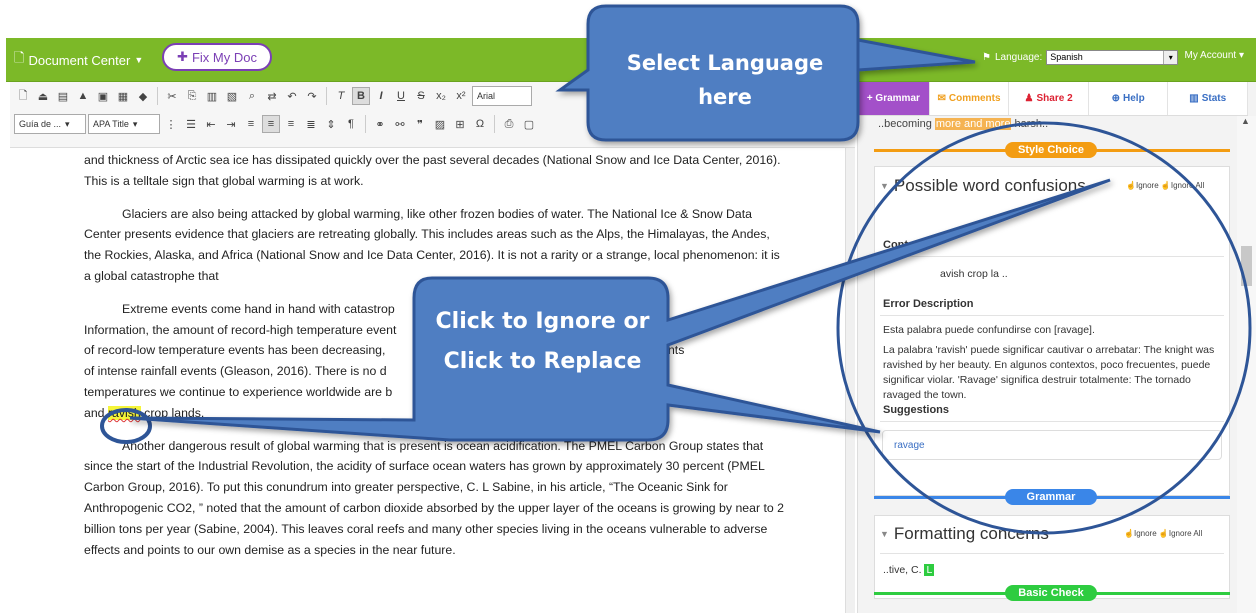  I want to click on superscript-icon: x², so click(461, 96).